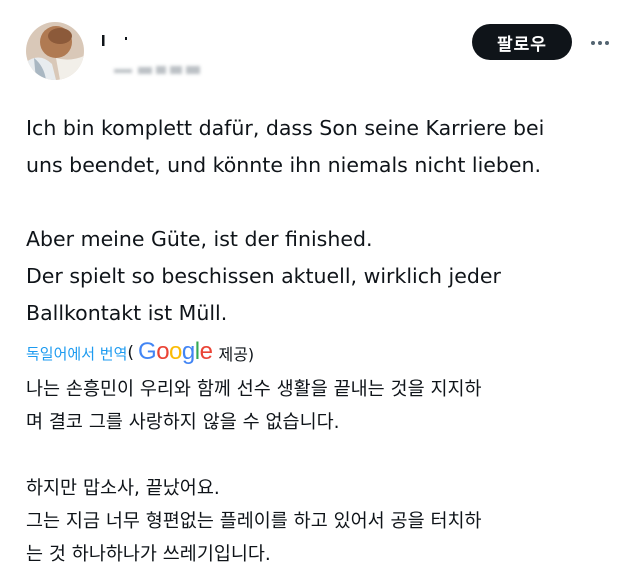 The height and width of the screenshot is (582, 640). Describe the element at coordinates (157, 70) in the screenshot. I see `handle-redacted` at that location.